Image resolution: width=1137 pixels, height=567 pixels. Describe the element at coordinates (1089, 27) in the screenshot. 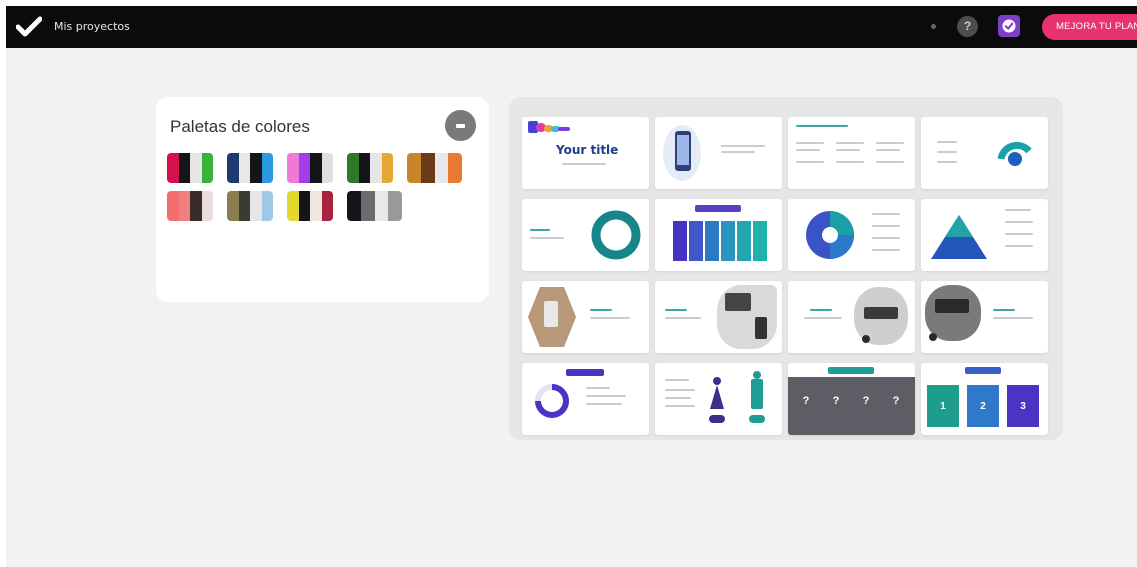

I see `upgrade-plan-button: MEJORA TU PLAN` at that location.